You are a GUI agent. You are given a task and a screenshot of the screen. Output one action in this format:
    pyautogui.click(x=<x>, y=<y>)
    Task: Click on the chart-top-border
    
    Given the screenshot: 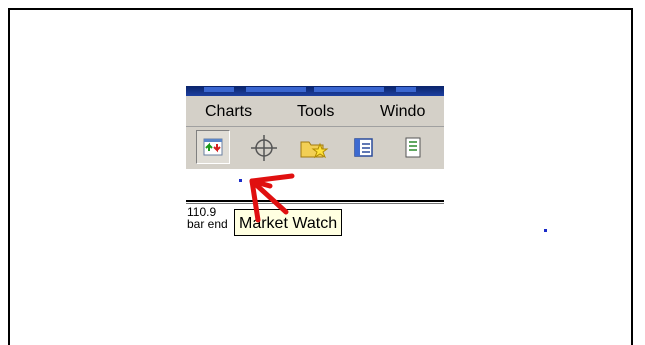 What is the action you would take?
    pyautogui.click(x=315, y=201)
    